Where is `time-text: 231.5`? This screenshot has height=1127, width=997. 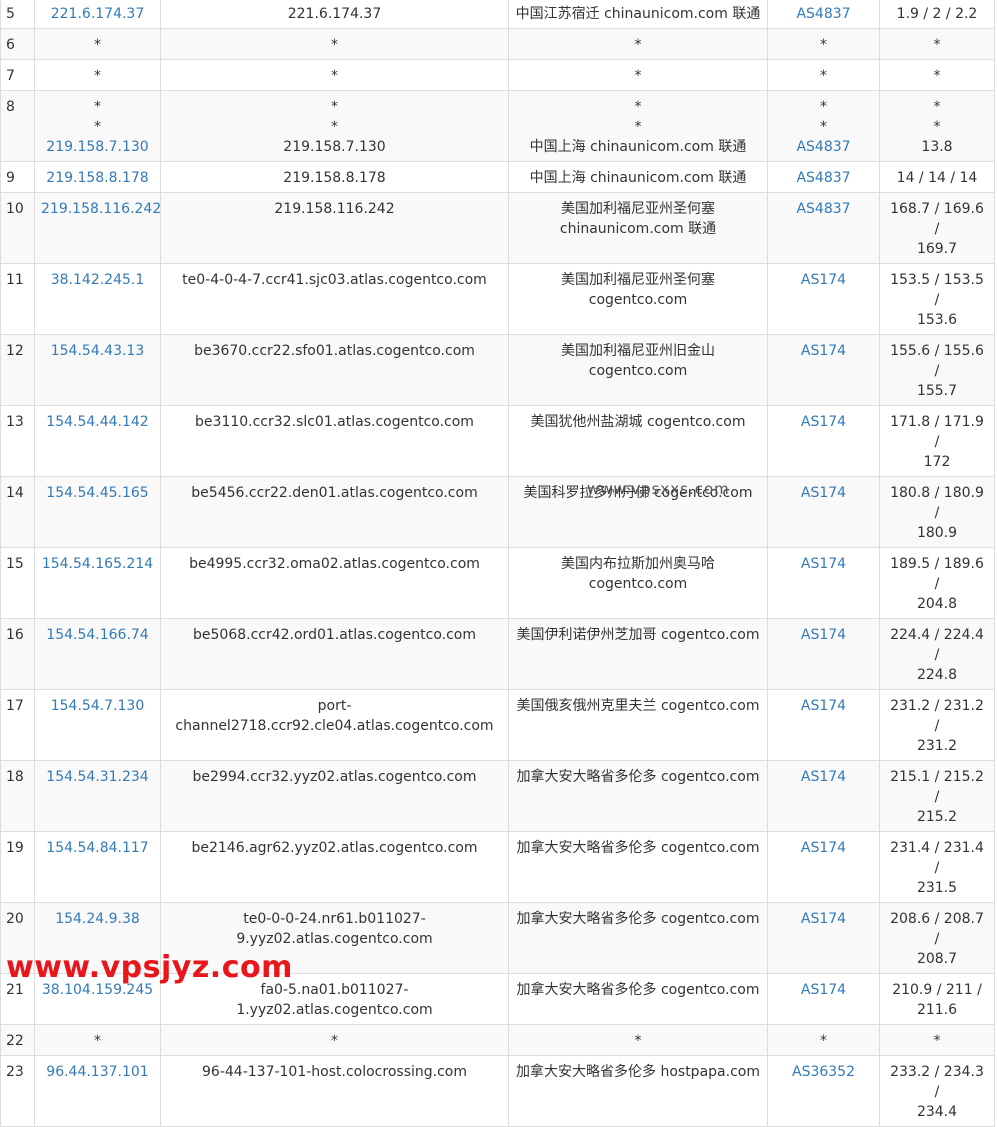
time-text: 231.5 is located at coordinates (937, 888).